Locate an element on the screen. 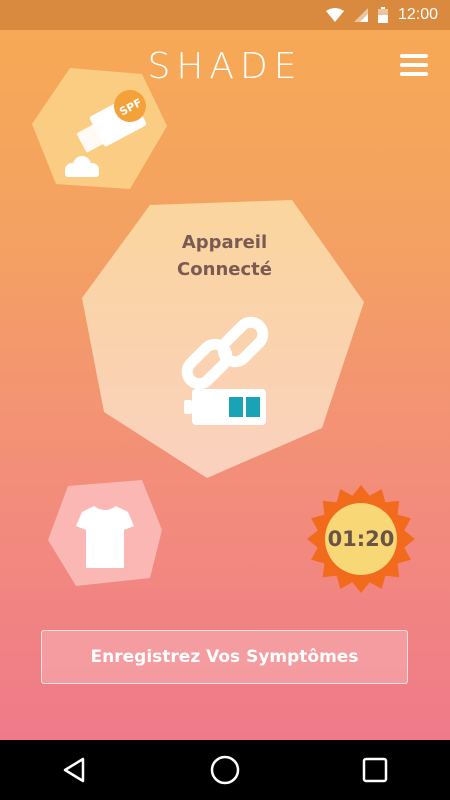  recents-icon is located at coordinates (375, 770).